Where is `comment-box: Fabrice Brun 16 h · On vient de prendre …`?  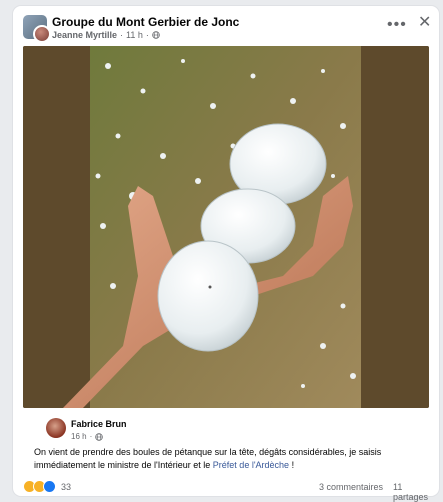
comment-box: Fabrice Brun 16 h · On vient de prendre … is located at coordinates (228, 443).